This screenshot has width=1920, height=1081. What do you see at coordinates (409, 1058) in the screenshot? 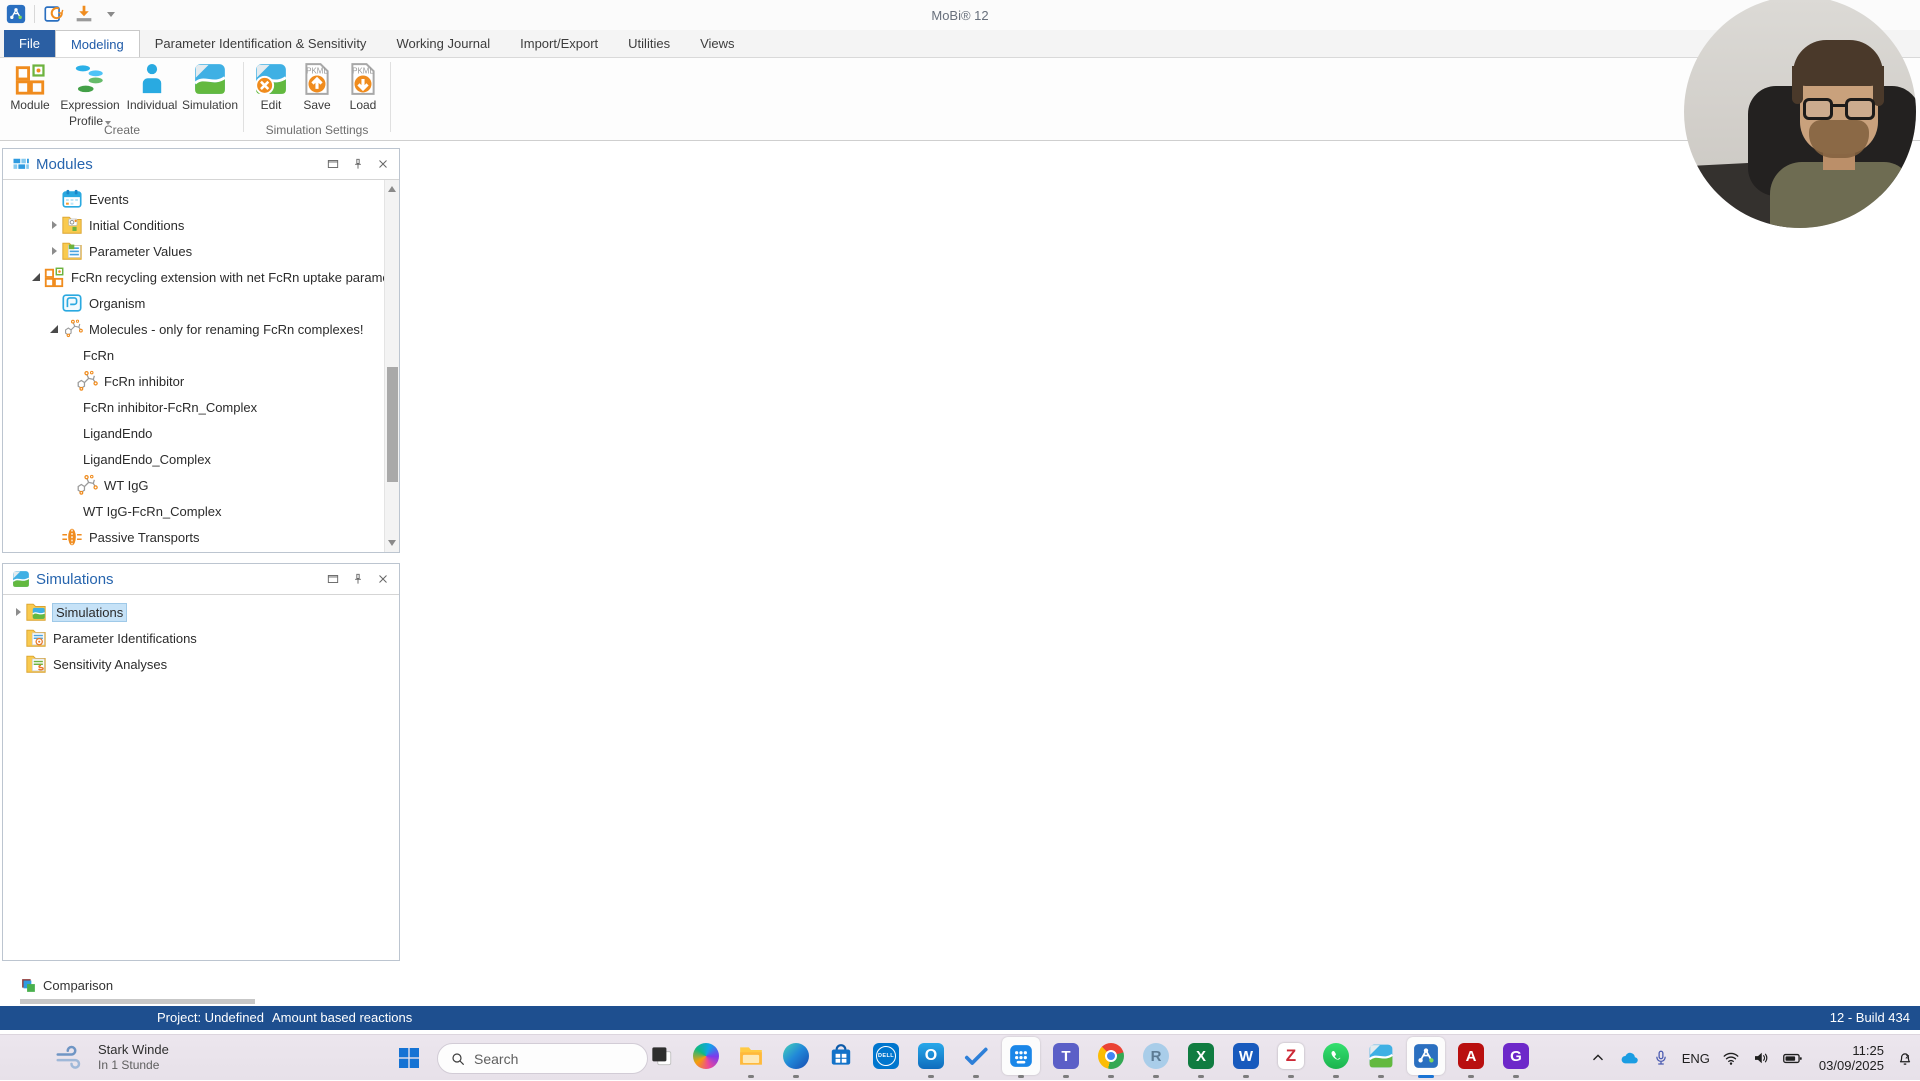
I see `start-button` at bounding box center [409, 1058].